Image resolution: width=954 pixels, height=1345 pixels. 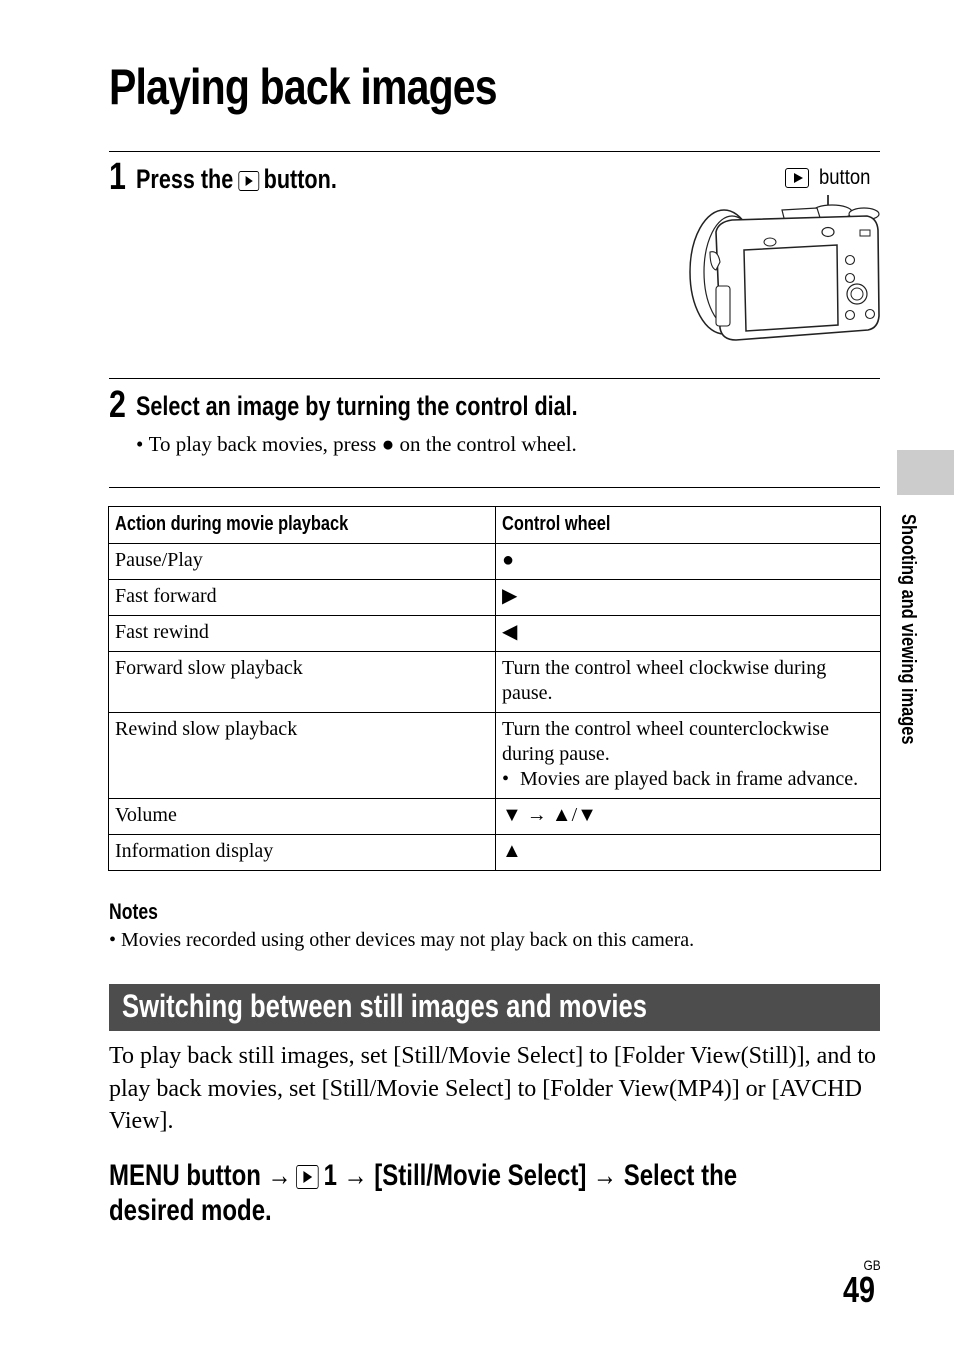 I want to click on step-1-text-after: button., so click(x=300, y=179).